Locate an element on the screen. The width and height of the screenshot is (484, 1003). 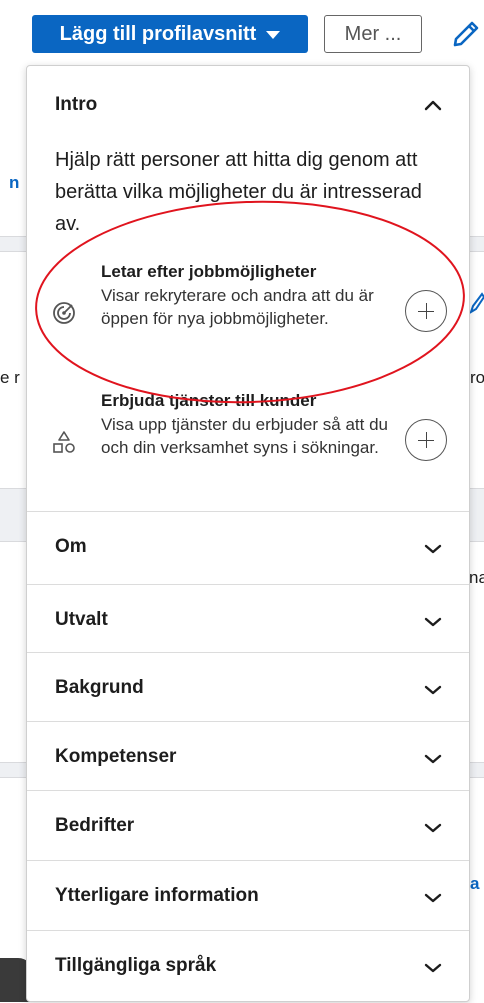
background-link-fragment: n is located at coordinates (14, 182).